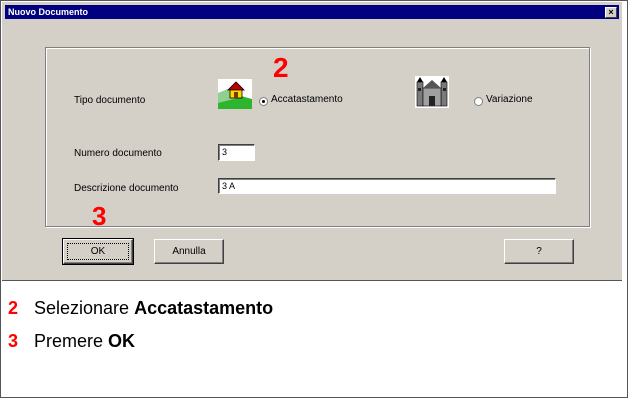 The width and height of the screenshot is (628, 398). I want to click on building-icon, so click(432, 92).